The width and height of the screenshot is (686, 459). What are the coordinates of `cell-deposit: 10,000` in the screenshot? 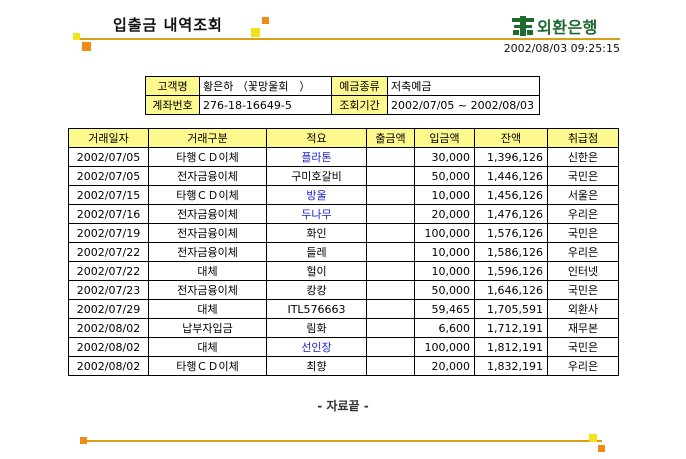 It's located at (444, 271).